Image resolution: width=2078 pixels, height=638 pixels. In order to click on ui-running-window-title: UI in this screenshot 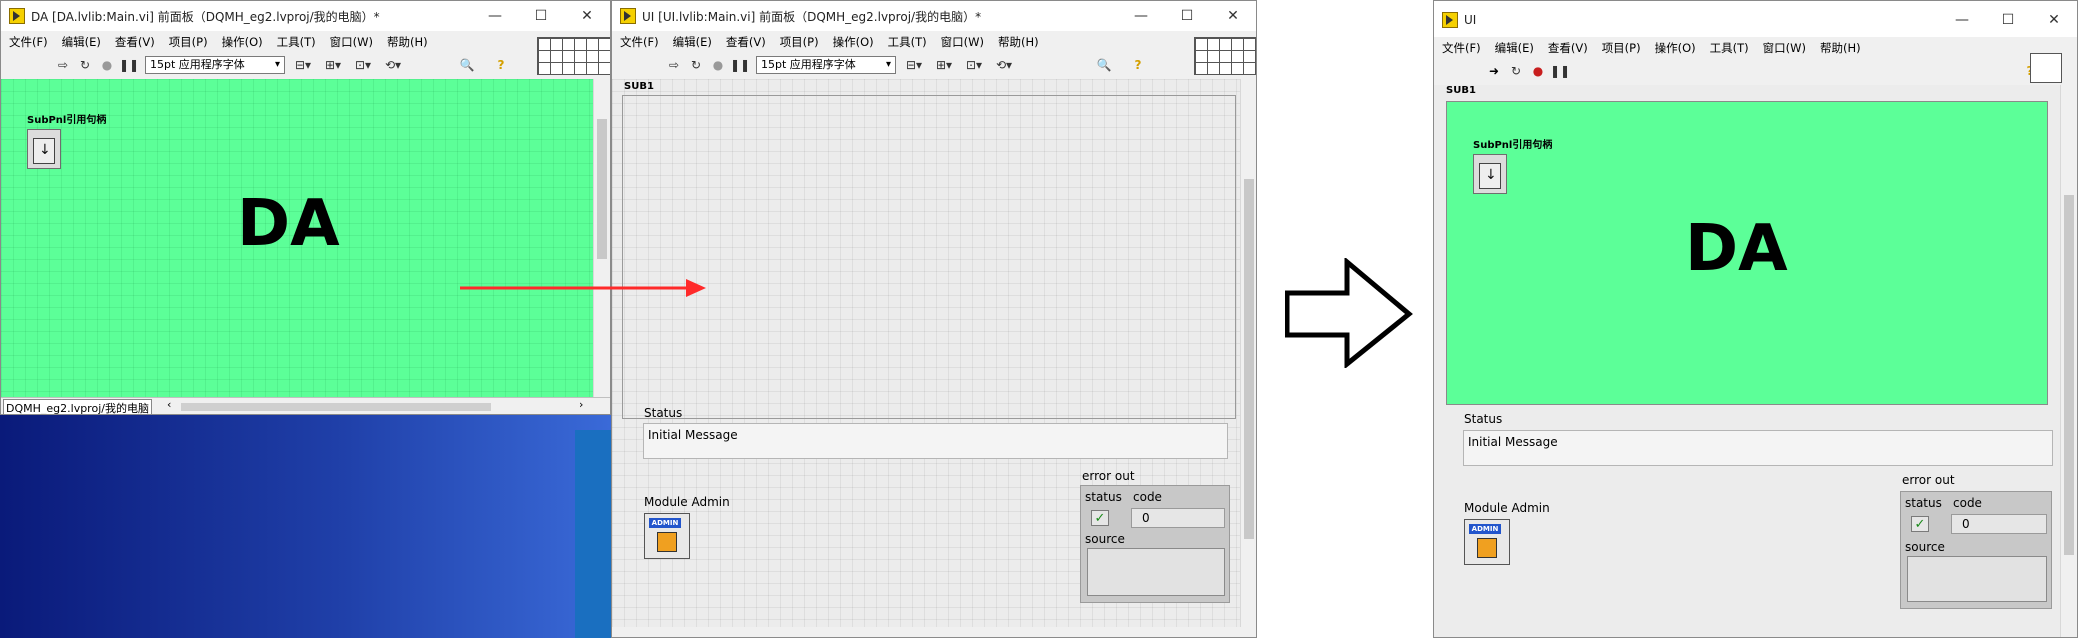, I will do `click(1470, 20)`.